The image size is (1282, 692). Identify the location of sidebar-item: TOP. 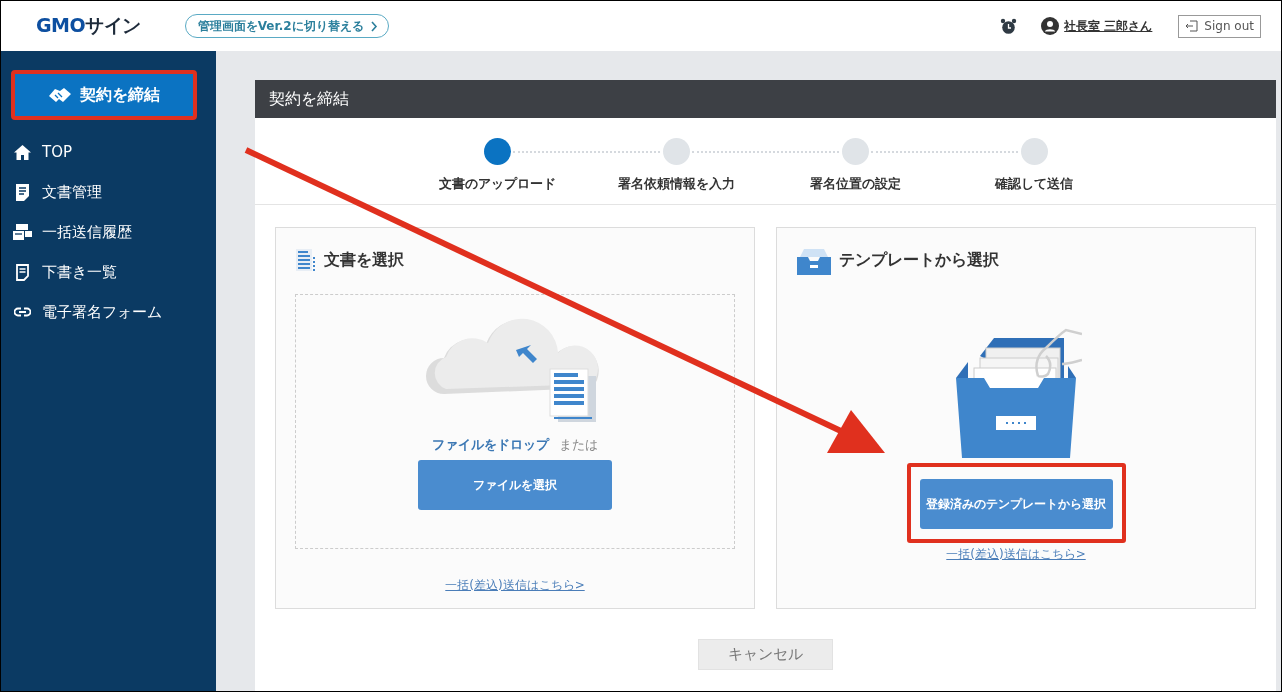
(108, 152).